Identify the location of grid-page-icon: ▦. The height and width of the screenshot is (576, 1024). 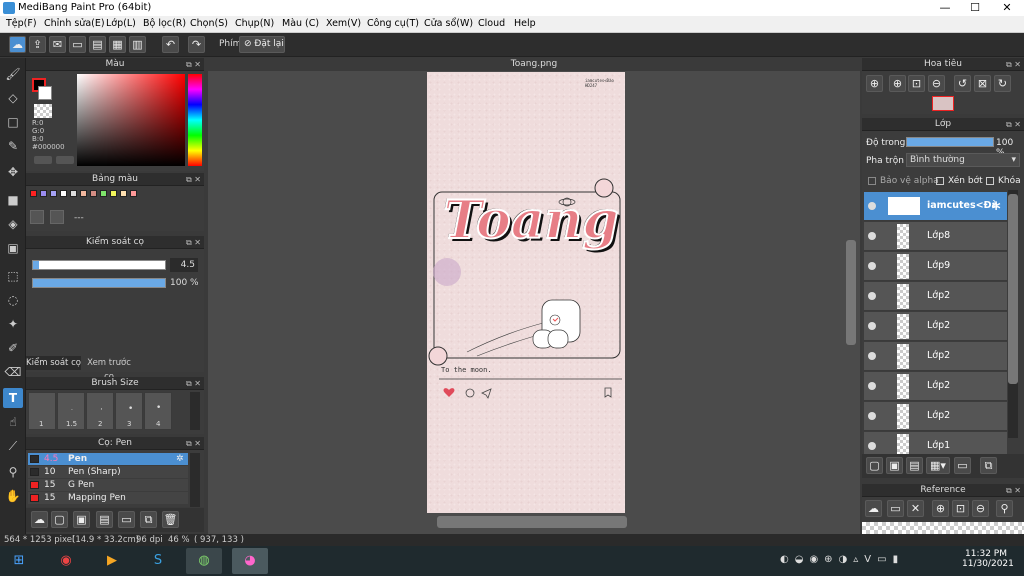
(117, 44).